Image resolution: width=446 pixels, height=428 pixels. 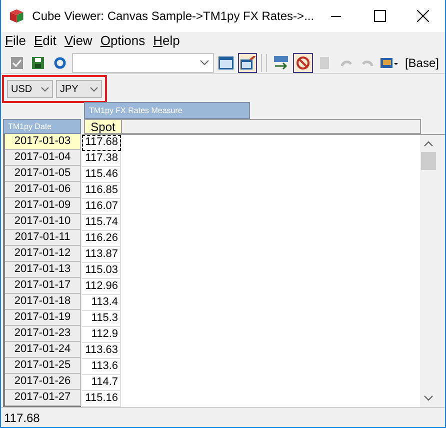 I want to click on row-header: 2017-01-10, so click(x=43, y=222).